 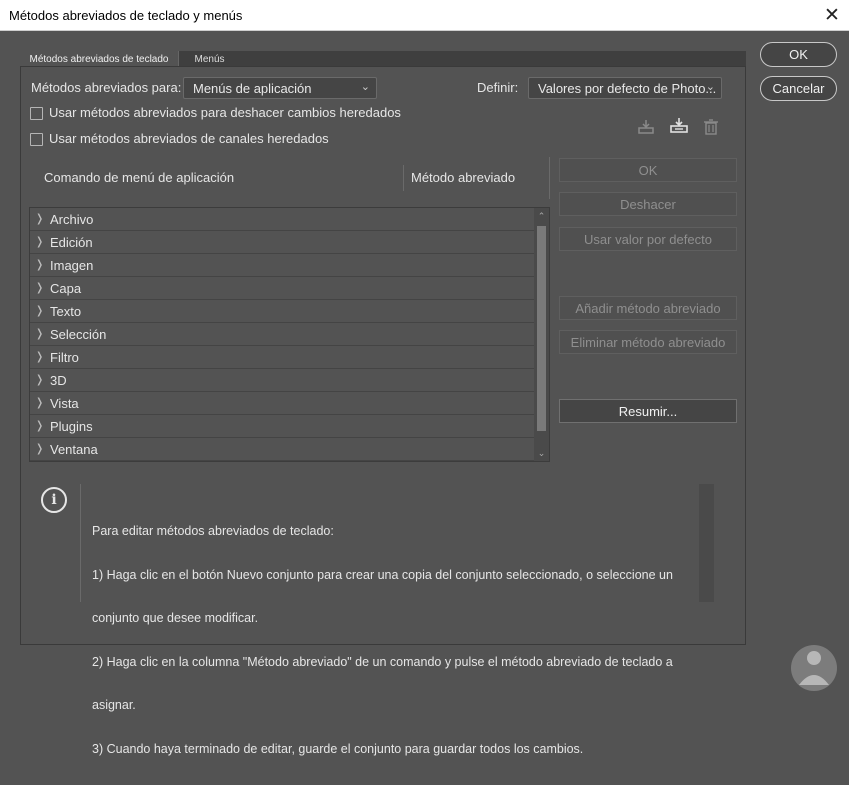 What do you see at coordinates (175, 618) in the screenshot?
I see `info-line: conjunto que desee modificar.` at bounding box center [175, 618].